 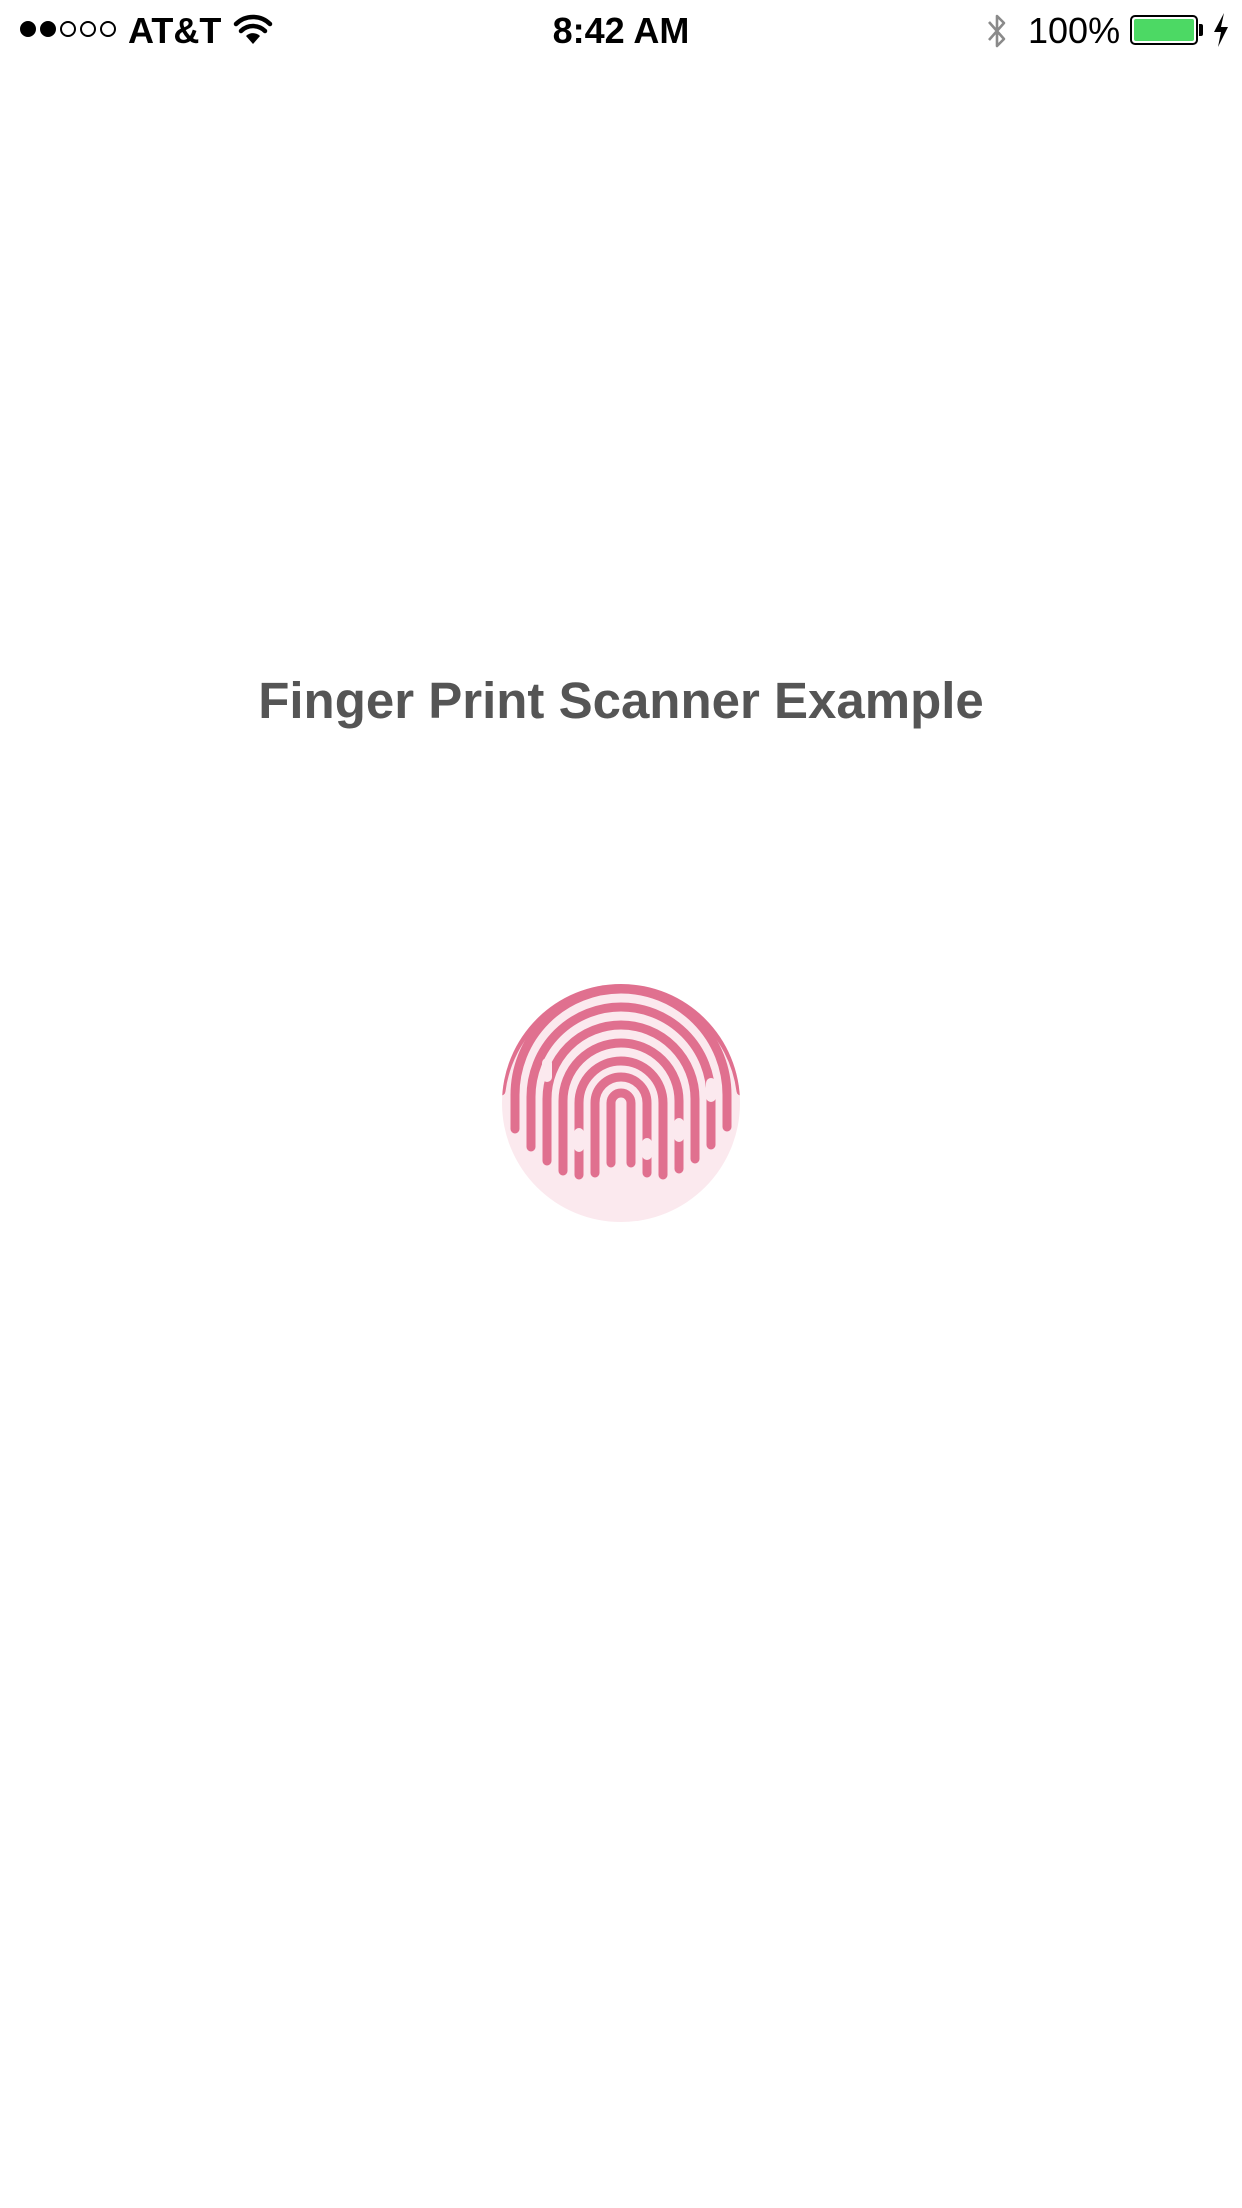 I want to click on status-bar: AT&T 8:42 AM 100%, so click(x=621, y=30).